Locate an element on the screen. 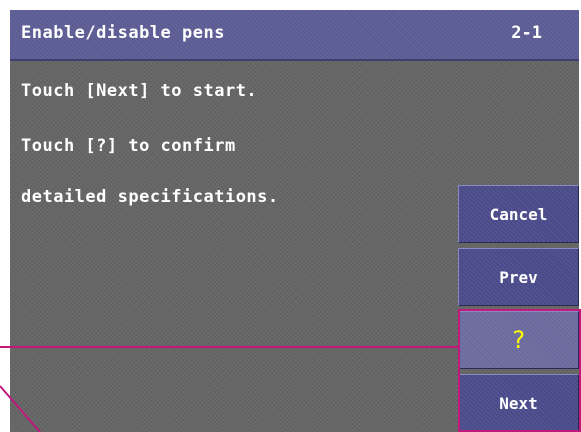 Image resolution: width=581 pixels, height=432 pixels. cancel-button: Cancel is located at coordinates (518, 214).